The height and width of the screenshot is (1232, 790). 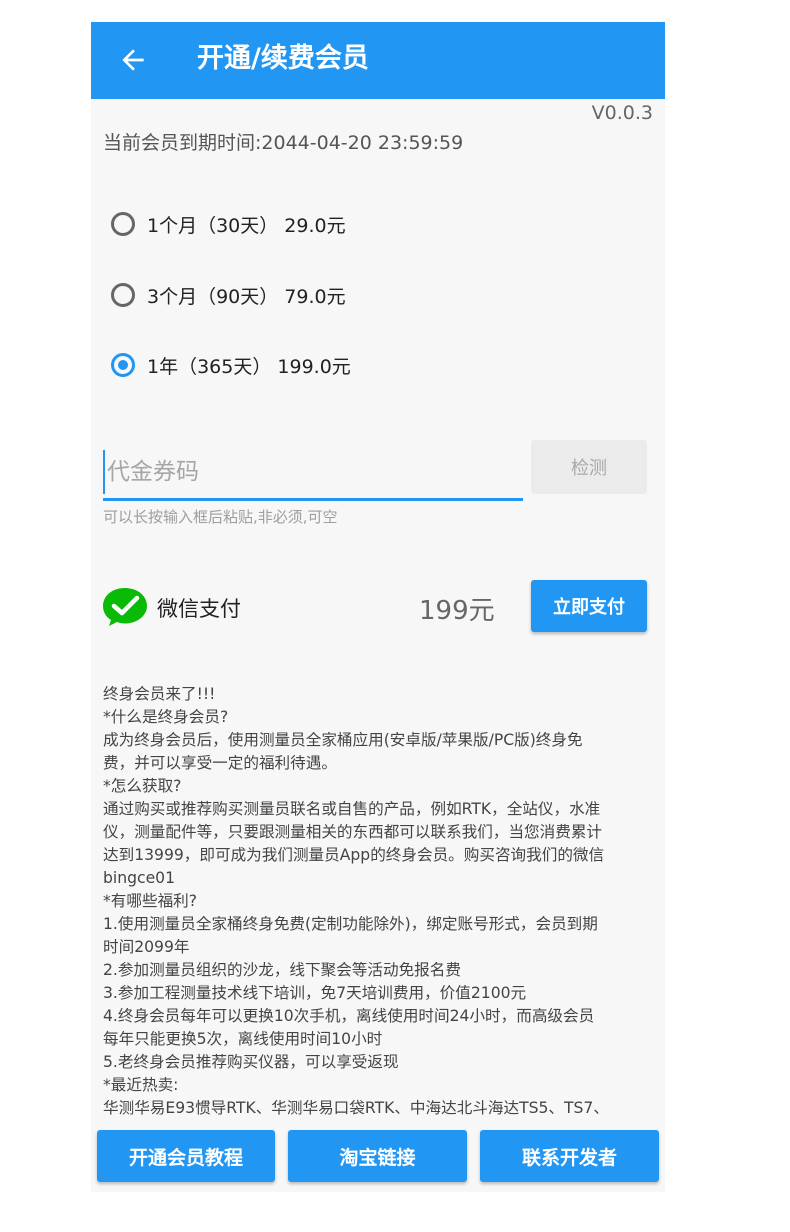 I want to click on wechat-pay-icon, so click(x=125, y=607).